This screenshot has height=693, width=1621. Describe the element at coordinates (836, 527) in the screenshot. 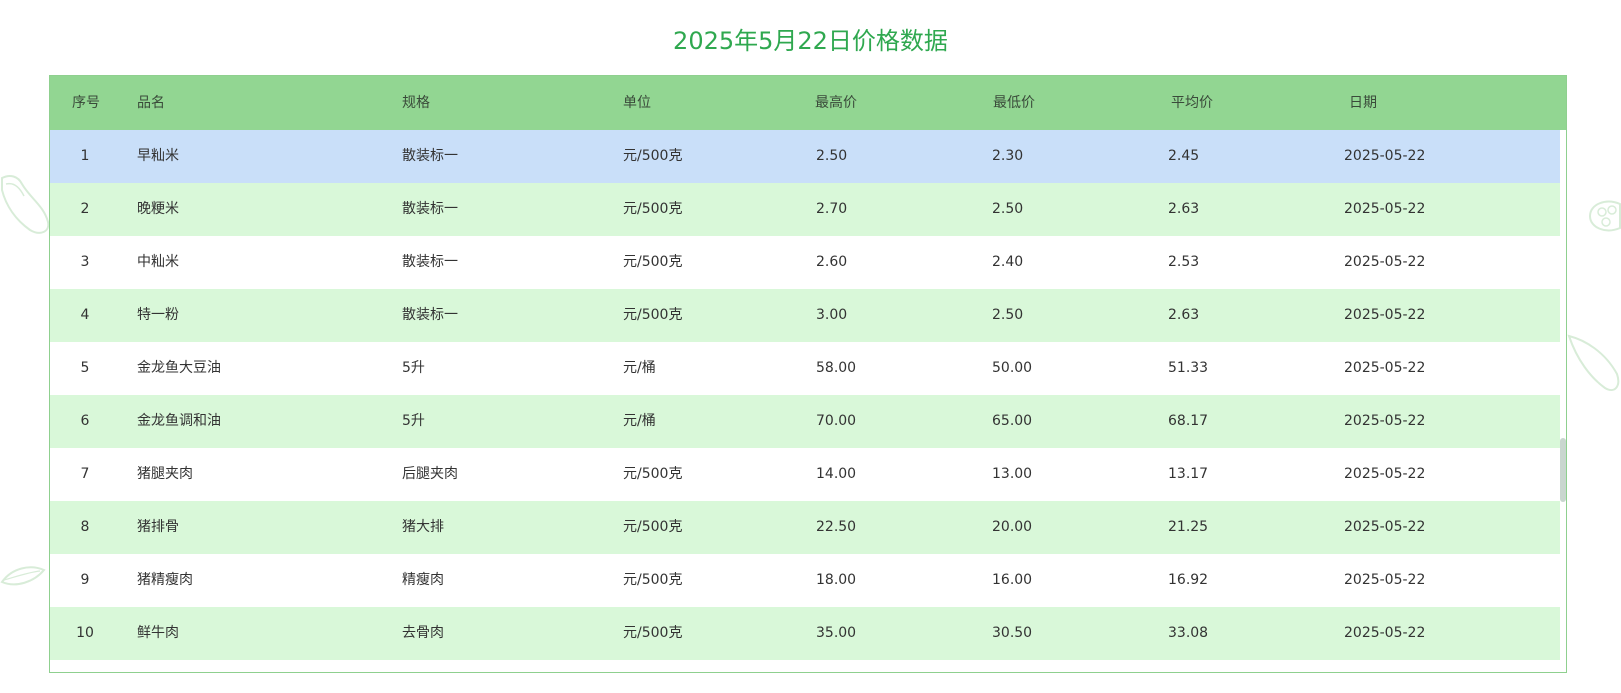

I see `cell-high: 22.50` at that location.